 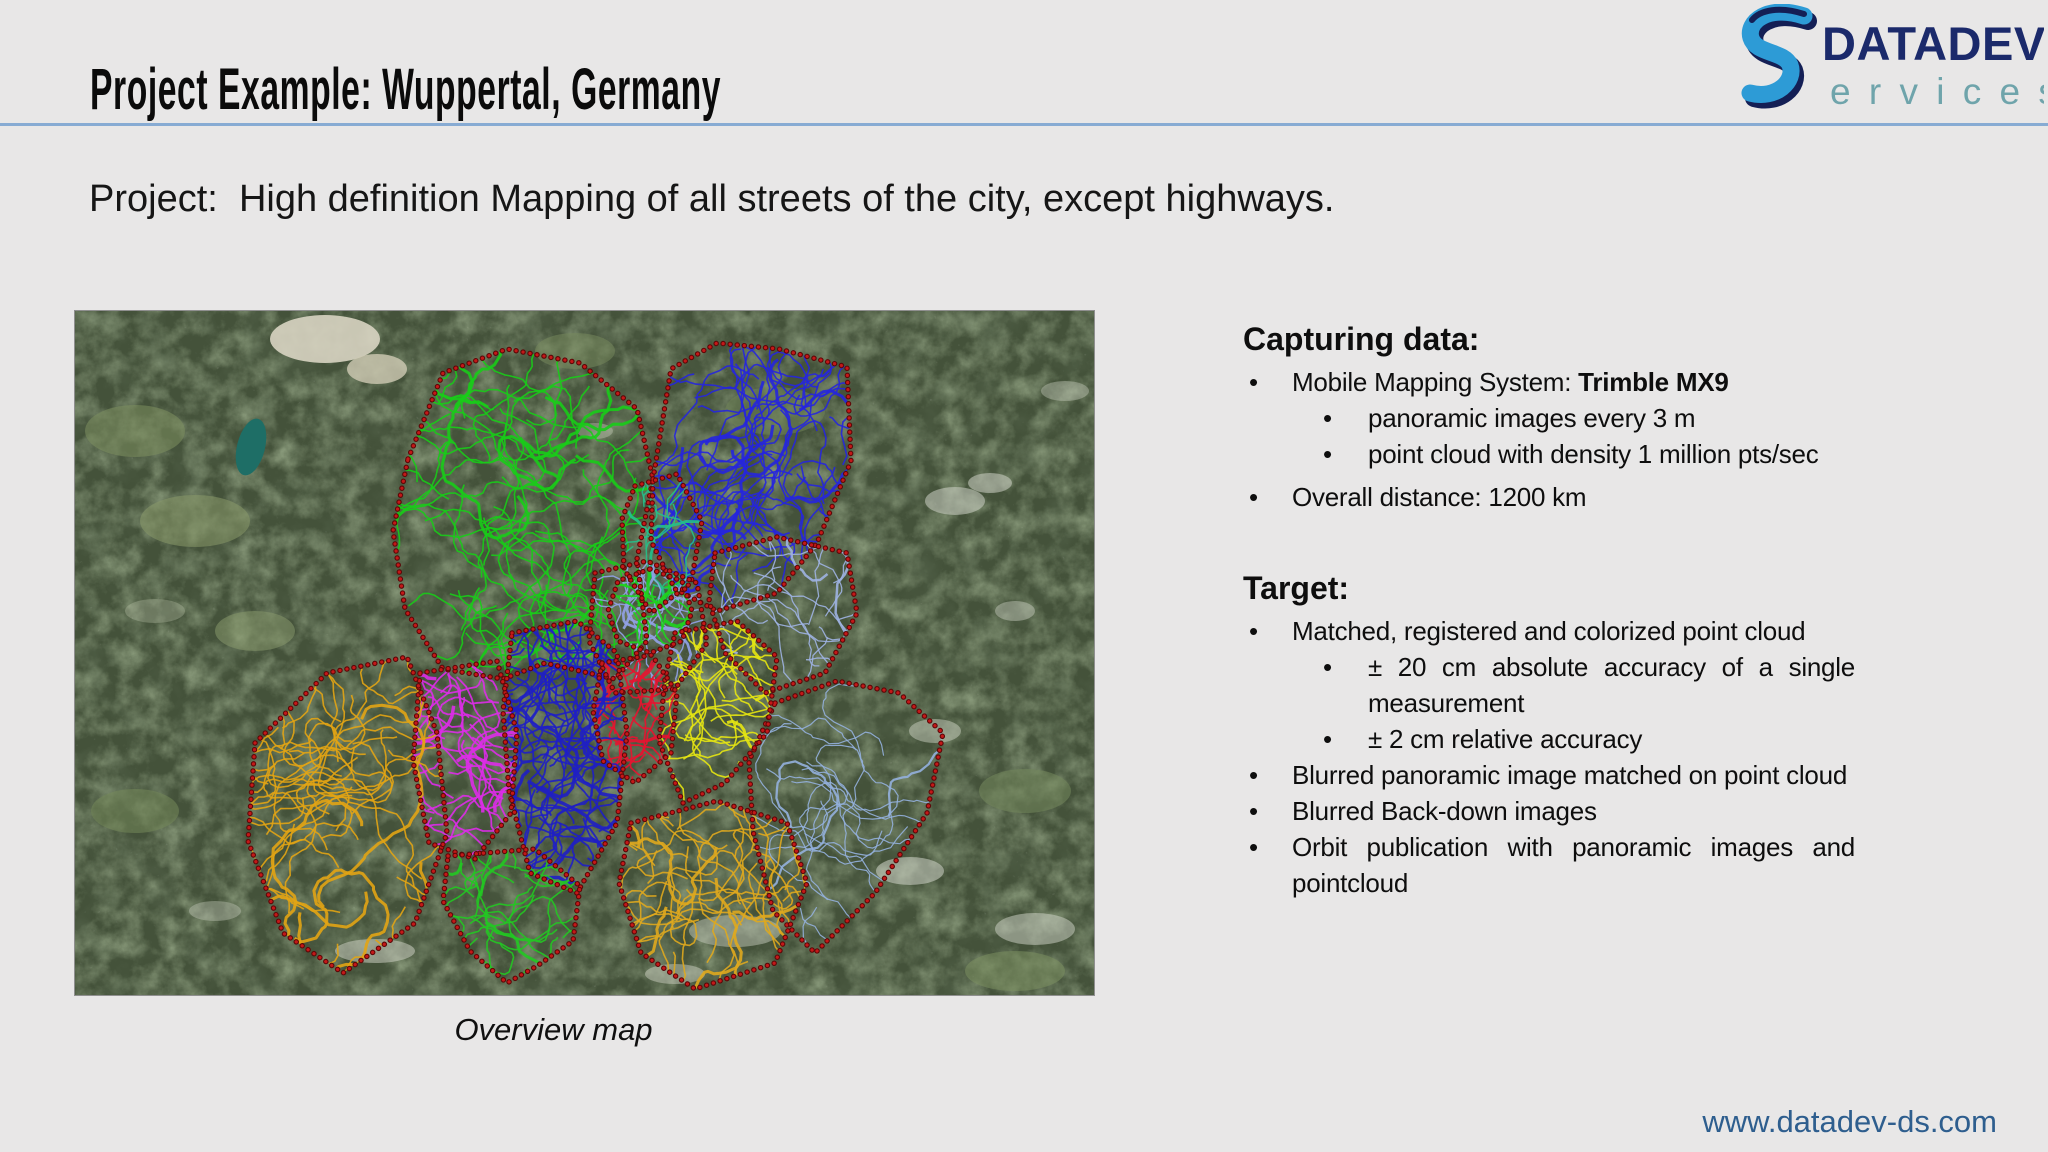 What do you see at coordinates (1361, 339) in the screenshot?
I see `capturing-heading: Capturing data:` at bounding box center [1361, 339].